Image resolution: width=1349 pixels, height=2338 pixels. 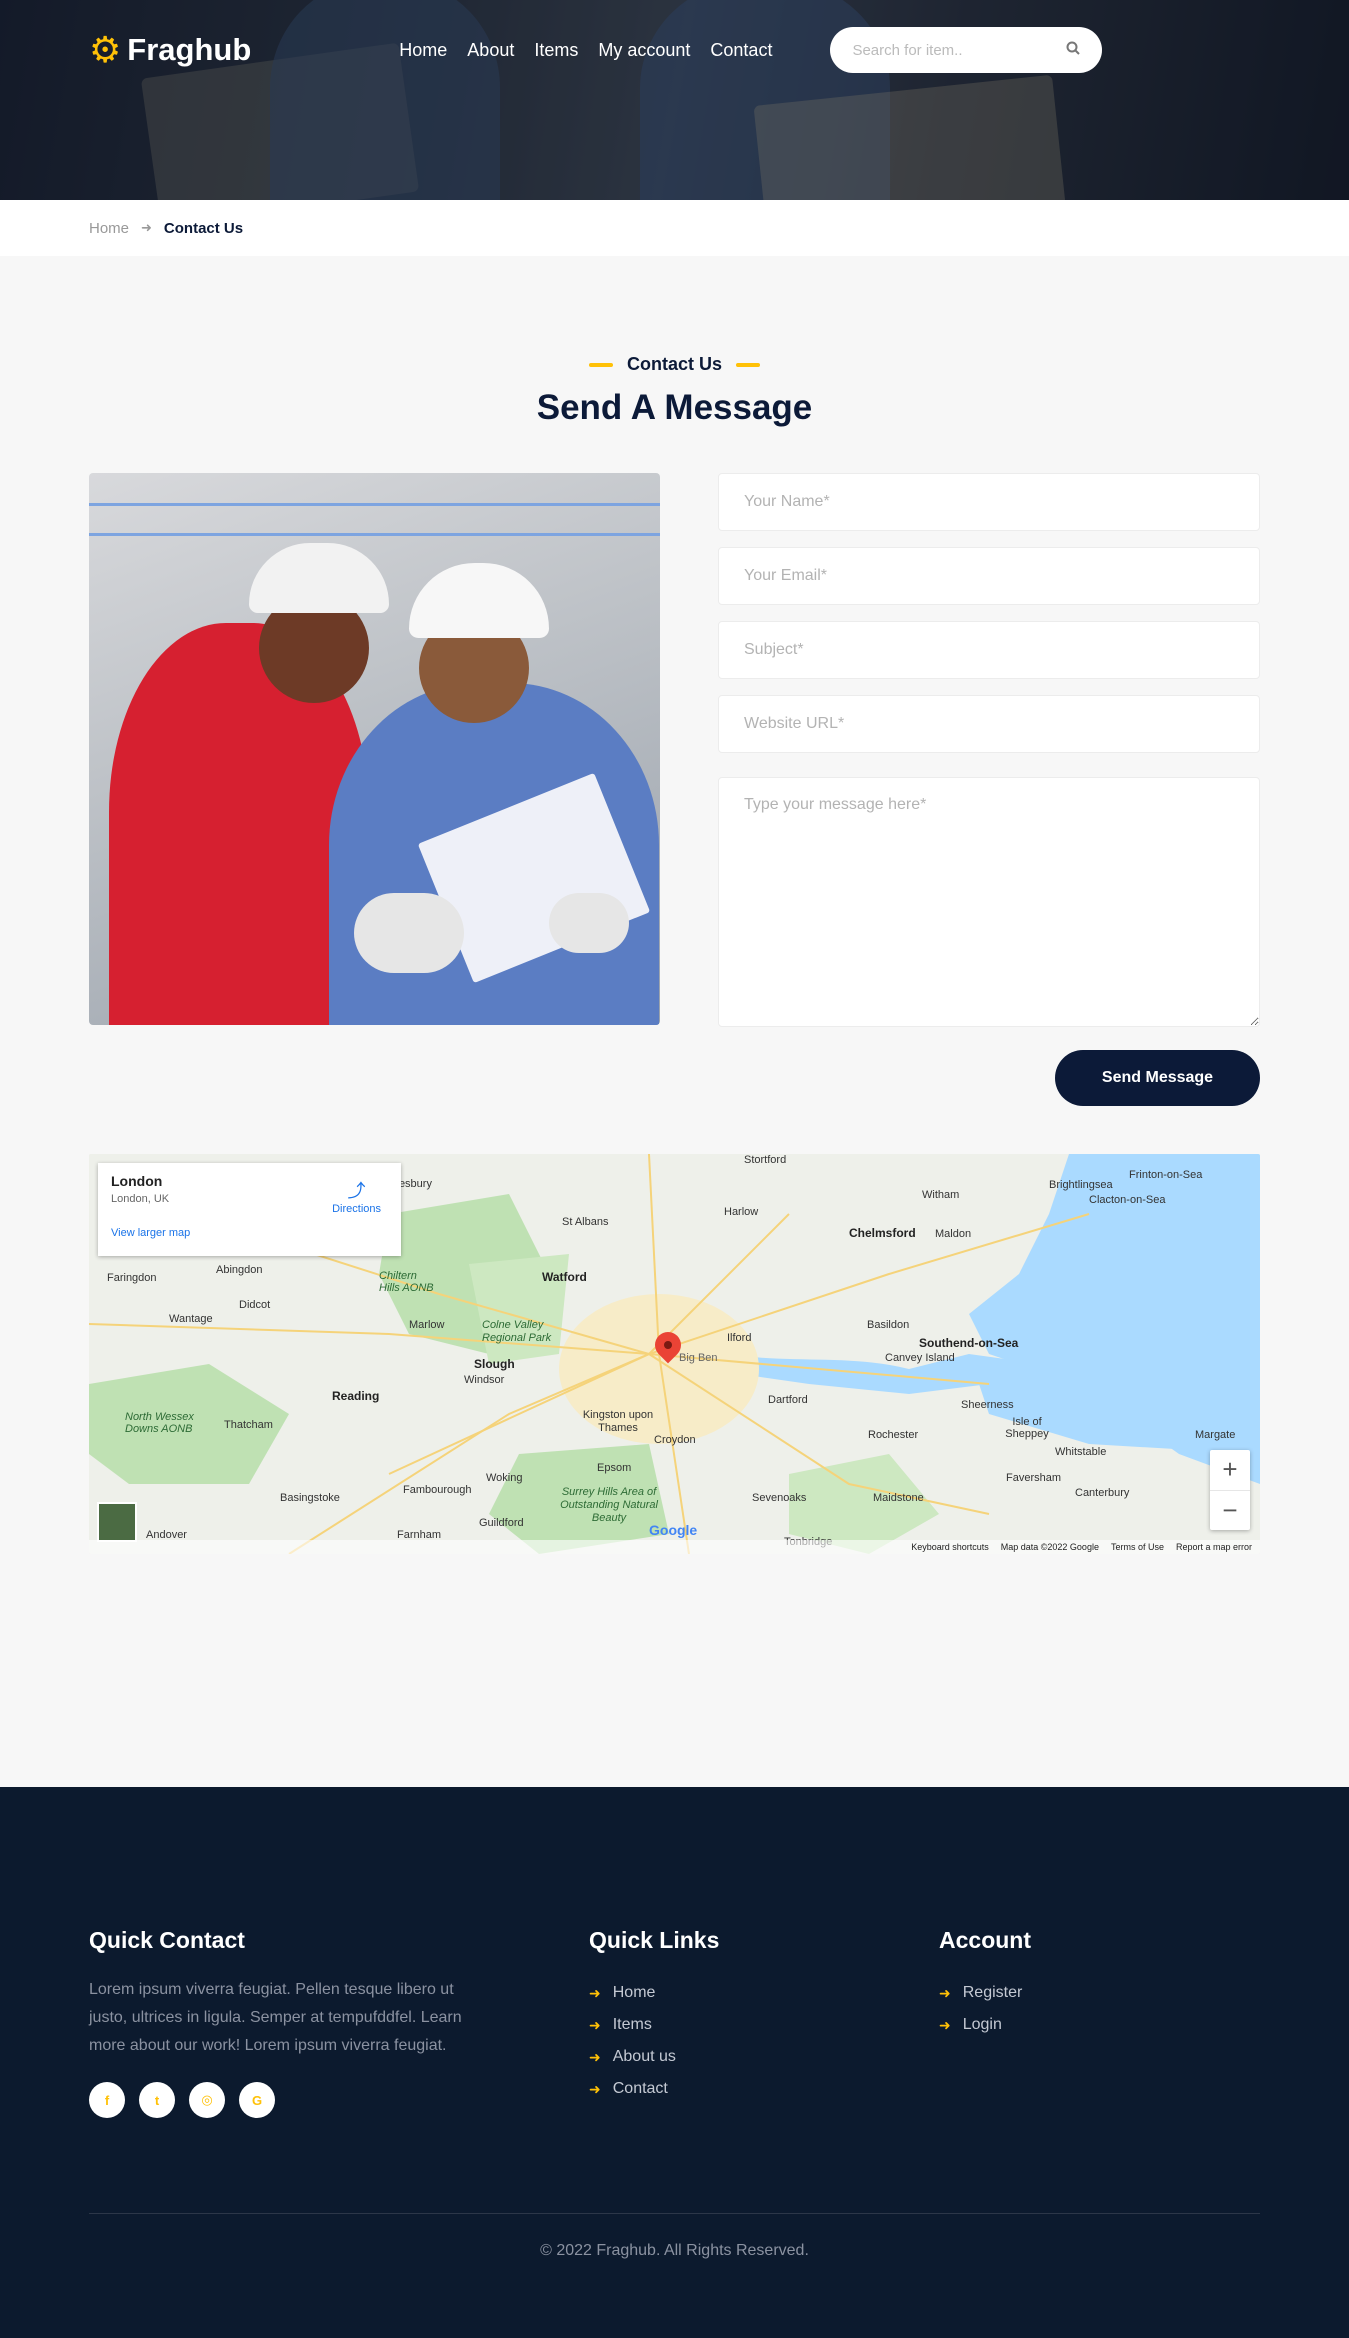 What do you see at coordinates (888, 1325) in the screenshot?
I see `map-label: Basildon` at bounding box center [888, 1325].